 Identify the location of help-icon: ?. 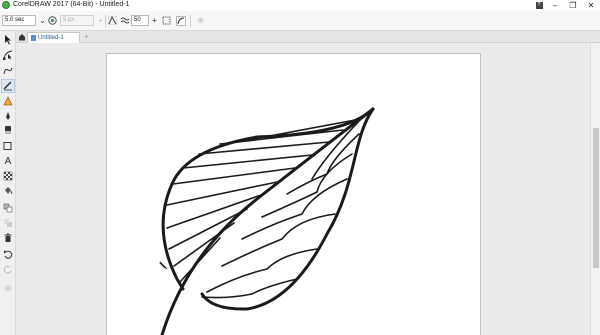
(539, 5).